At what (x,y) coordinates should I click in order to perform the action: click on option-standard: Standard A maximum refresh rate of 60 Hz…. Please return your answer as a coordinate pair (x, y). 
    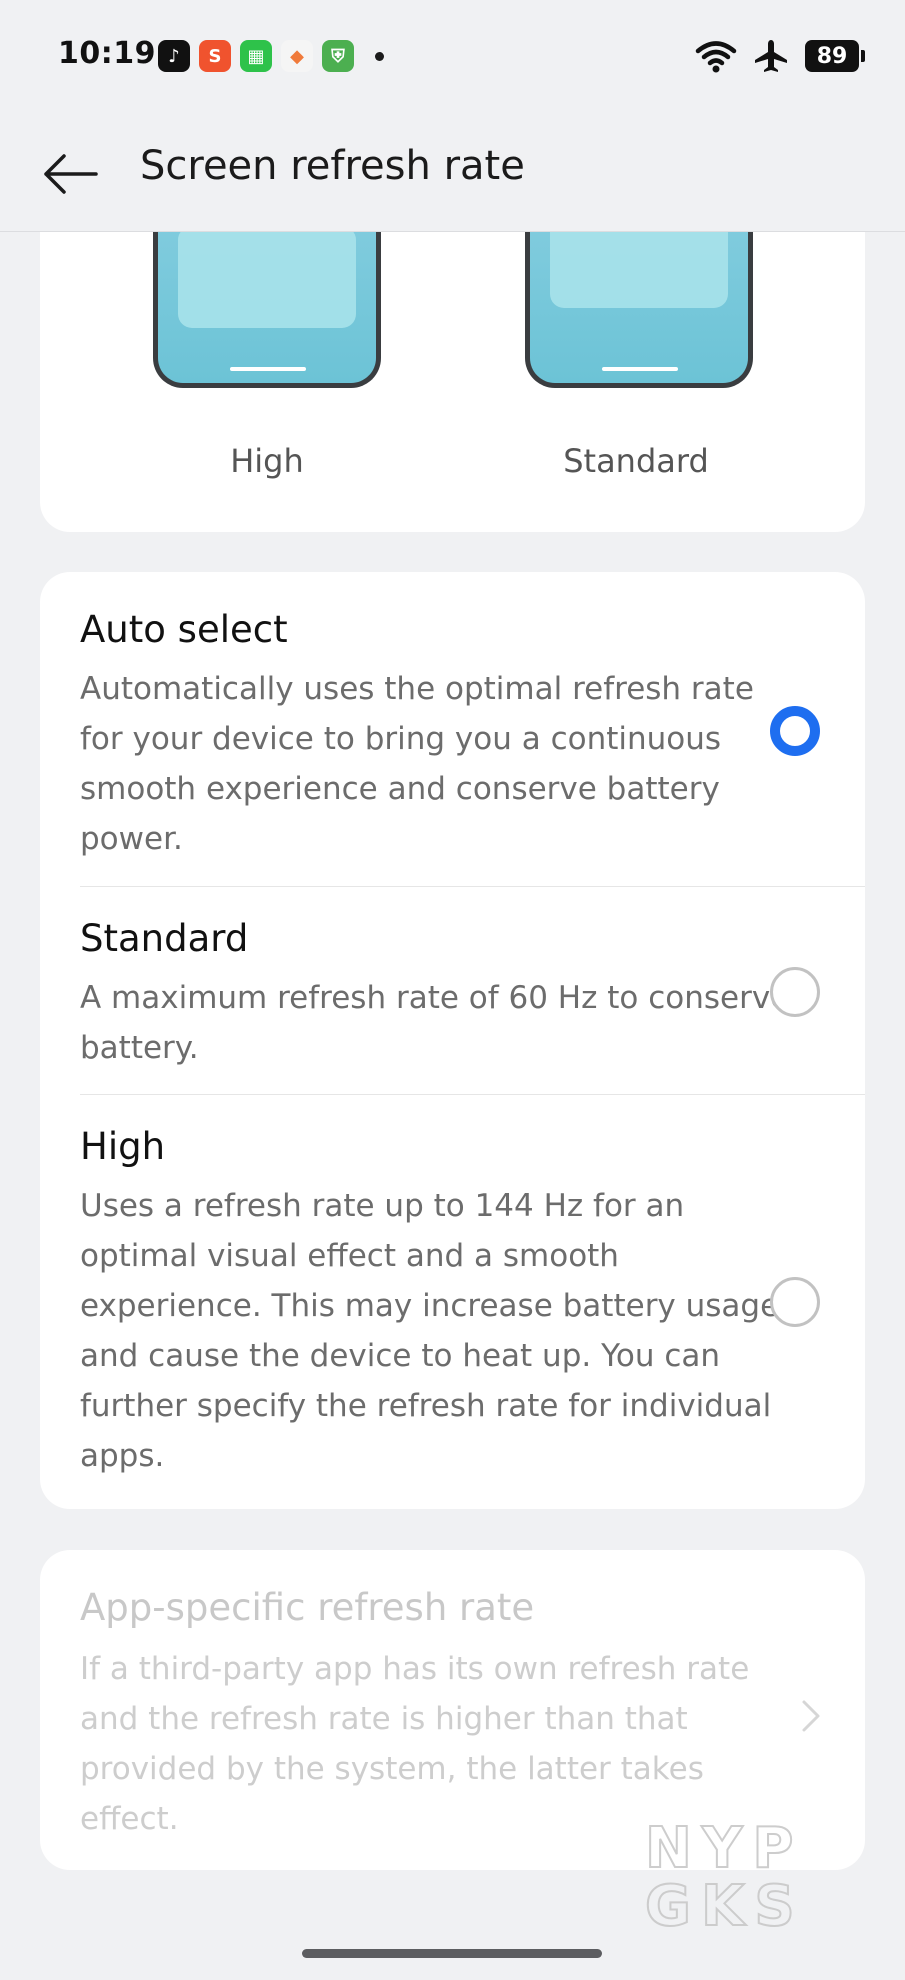
    Looking at the image, I should click on (452, 990).